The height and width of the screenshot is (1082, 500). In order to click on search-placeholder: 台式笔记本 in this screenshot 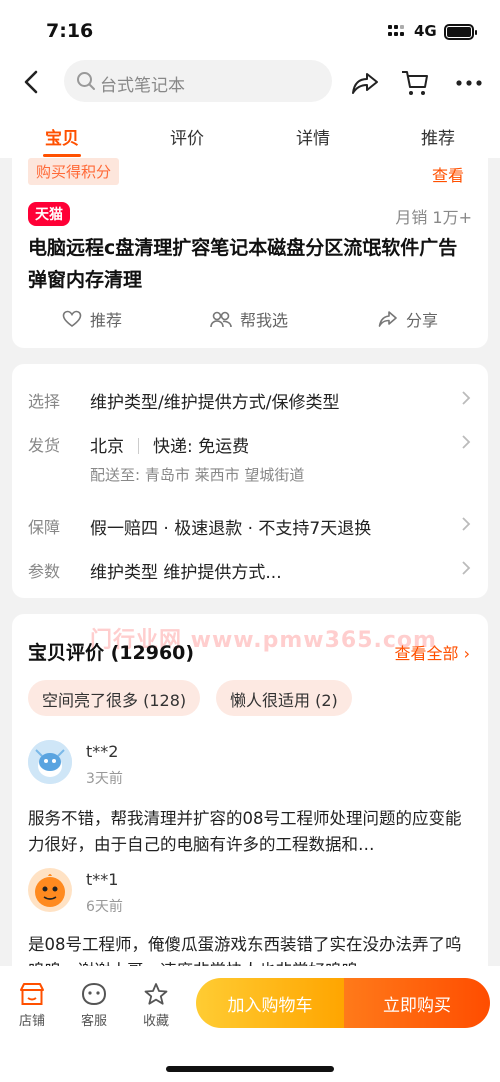, I will do `click(142, 86)`.